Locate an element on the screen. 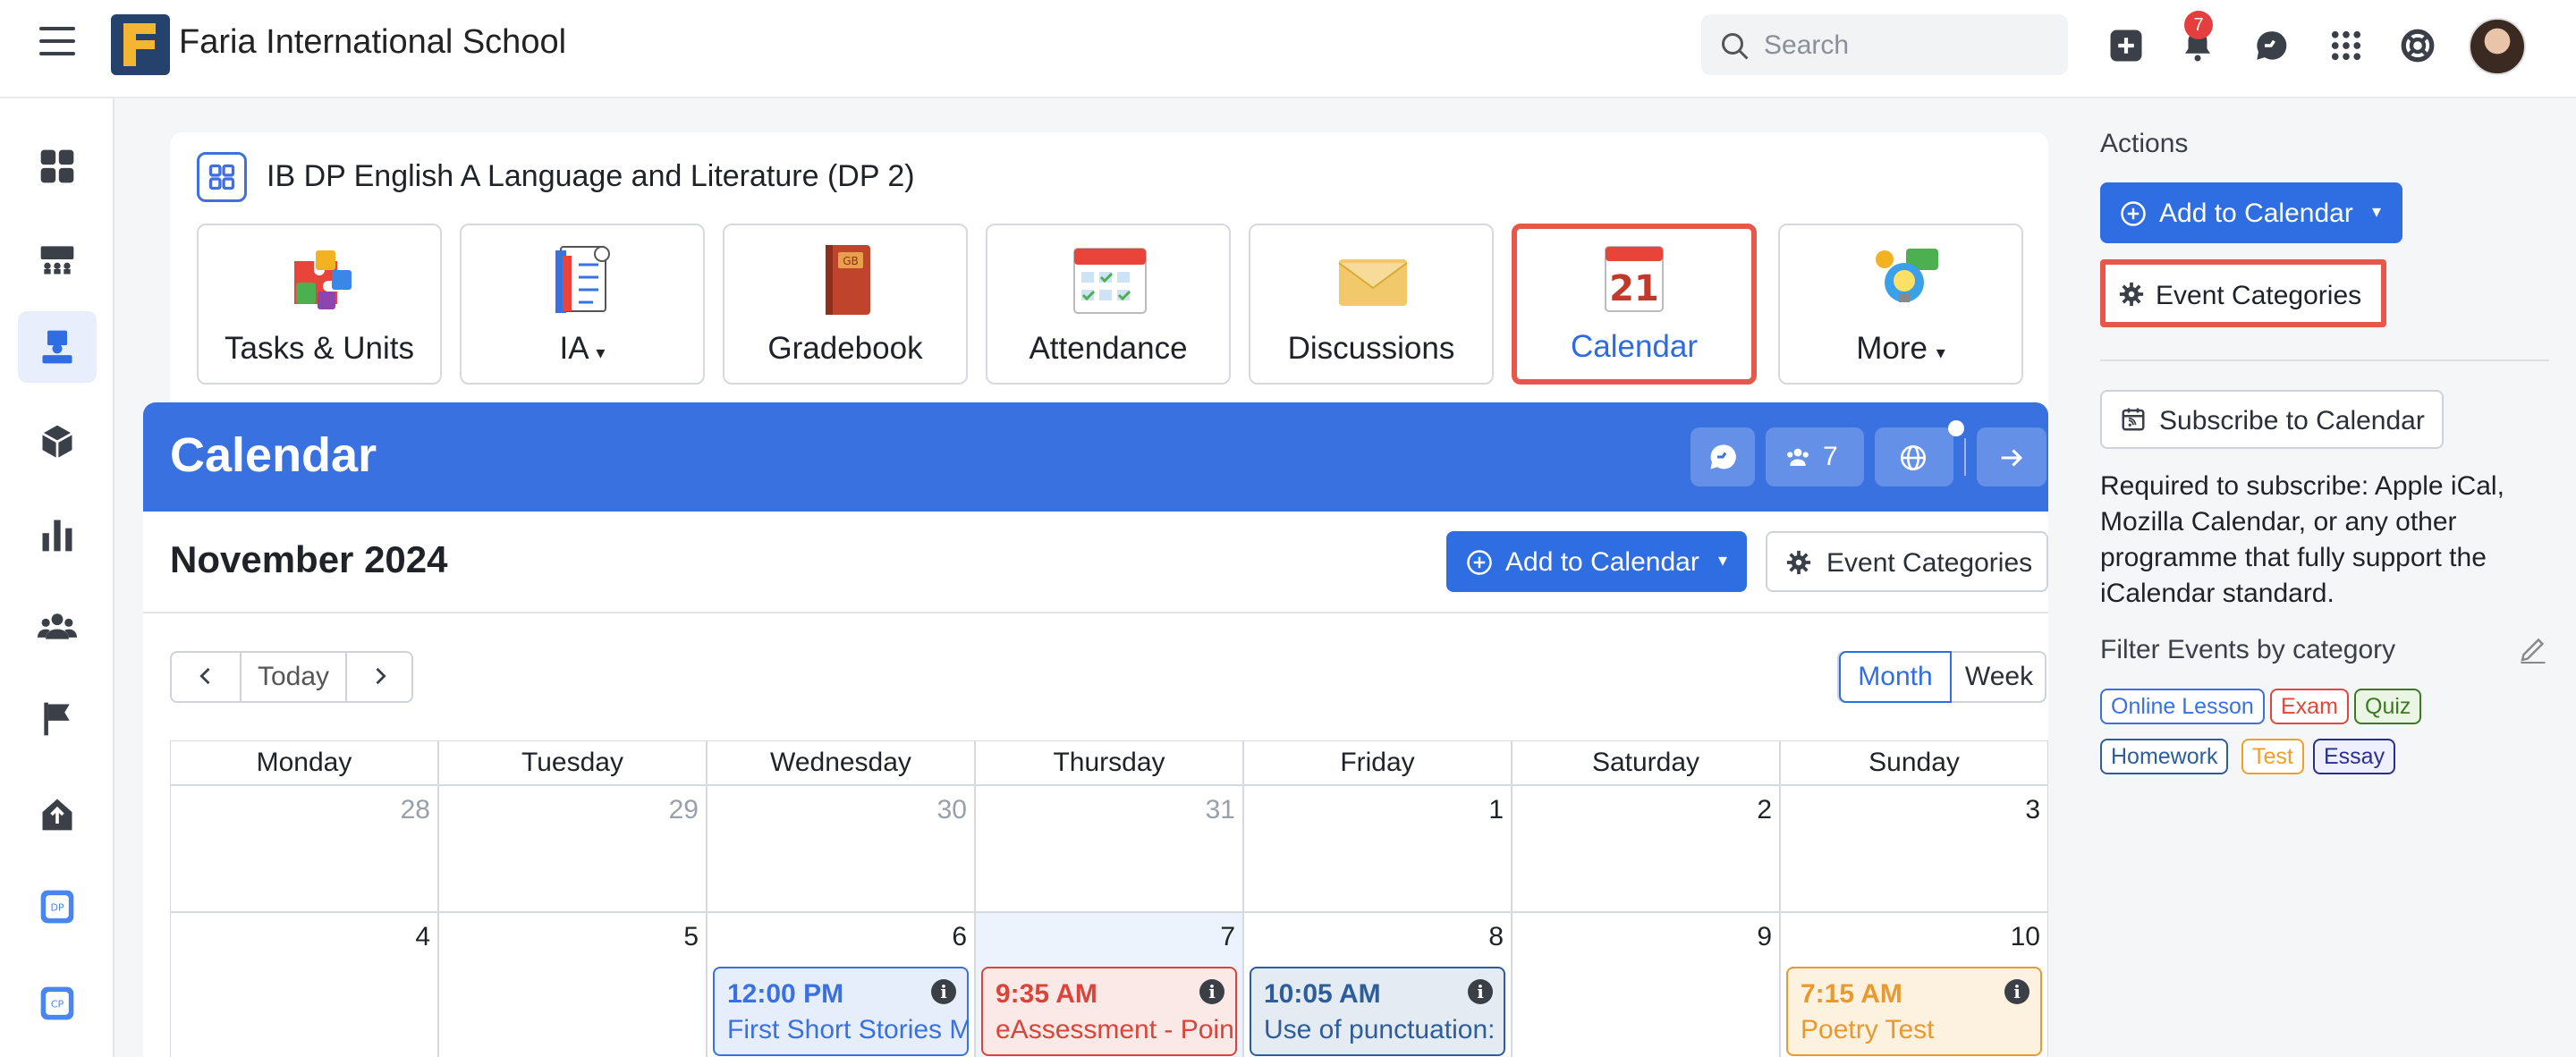 This screenshot has width=2576, height=1057. divider is located at coordinates (2324, 360).